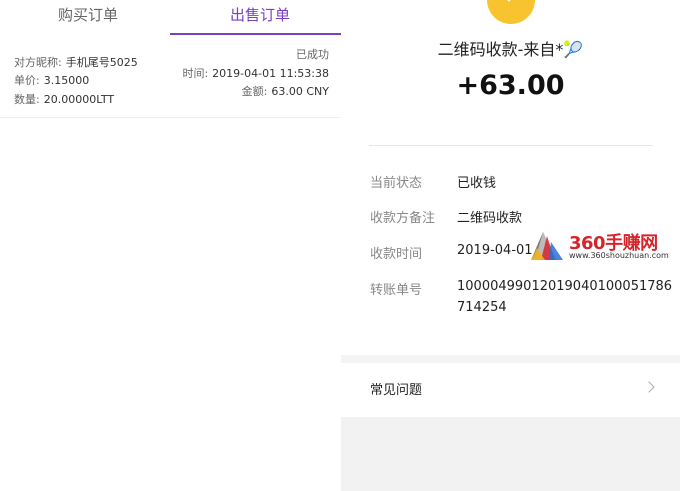 The width and height of the screenshot is (680, 491). I want to click on transaction-id-line-2: 714254, so click(482, 307).